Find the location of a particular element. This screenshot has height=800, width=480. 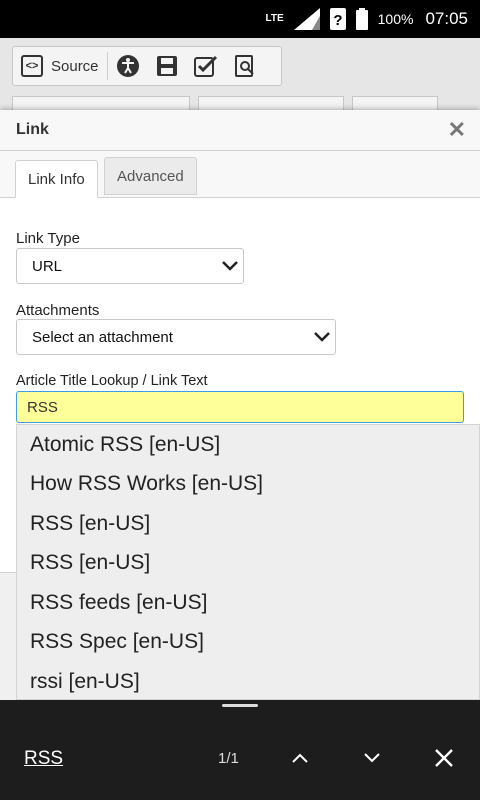

dialog-tabs: Link Info Advanced is located at coordinates (240, 174).